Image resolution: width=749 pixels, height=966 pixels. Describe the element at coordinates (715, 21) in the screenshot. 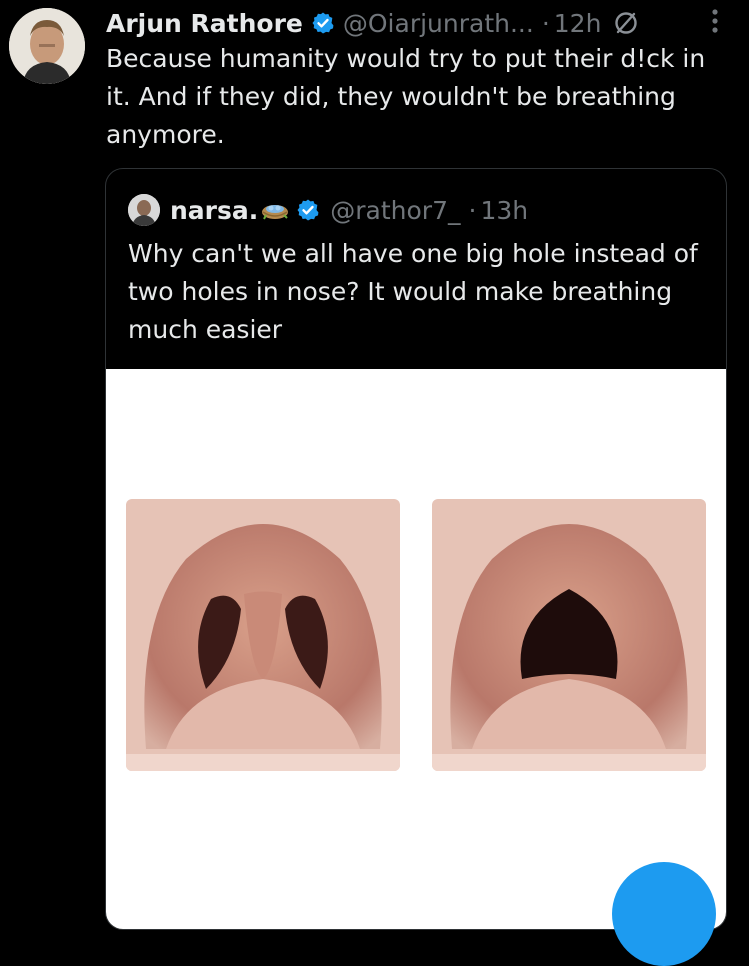

I see `more-options-icon` at that location.